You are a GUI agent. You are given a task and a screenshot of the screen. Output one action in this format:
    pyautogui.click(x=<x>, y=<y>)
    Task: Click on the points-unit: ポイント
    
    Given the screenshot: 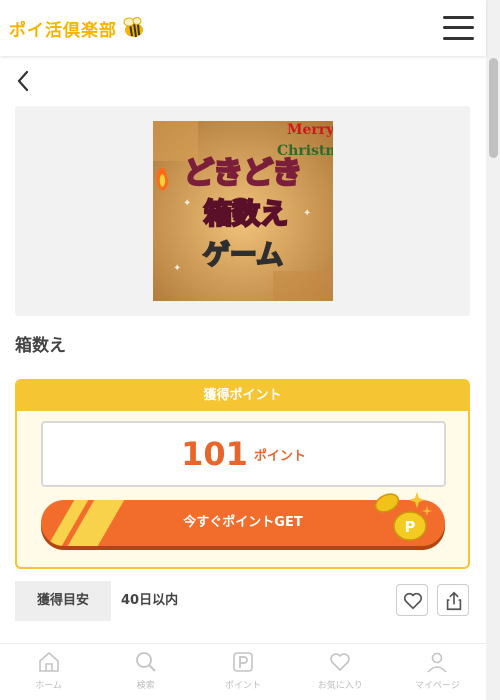 What is the action you would take?
    pyautogui.click(x=279, y=456)
    